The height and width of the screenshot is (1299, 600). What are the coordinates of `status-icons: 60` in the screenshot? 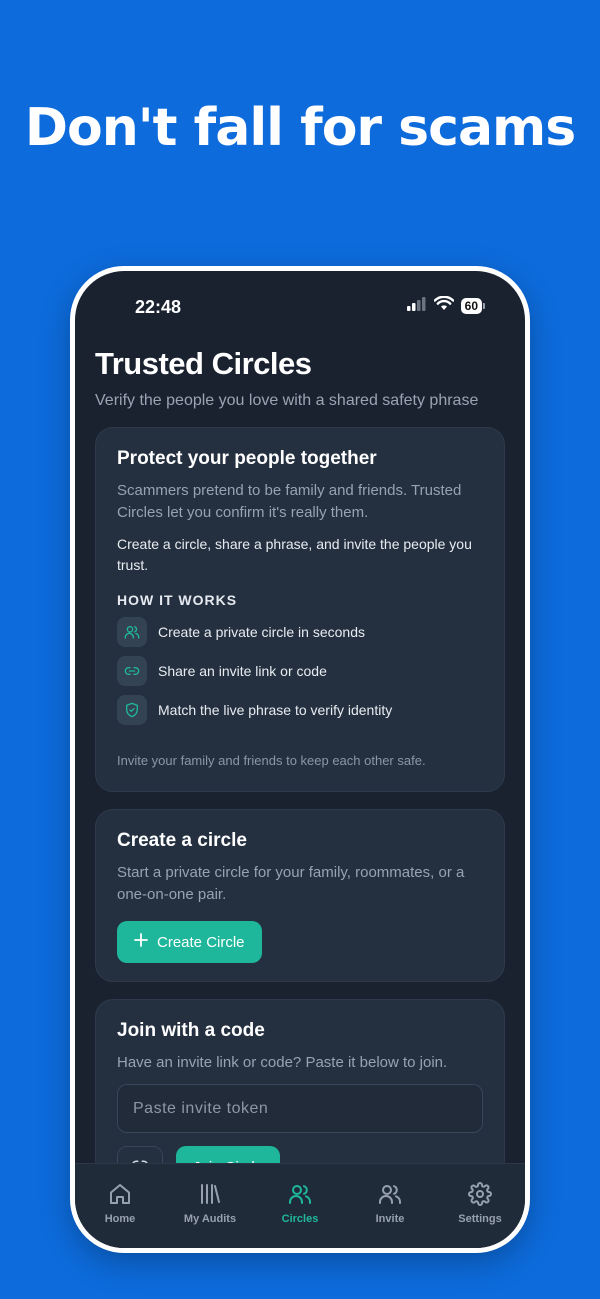 It's located at (445, 305).